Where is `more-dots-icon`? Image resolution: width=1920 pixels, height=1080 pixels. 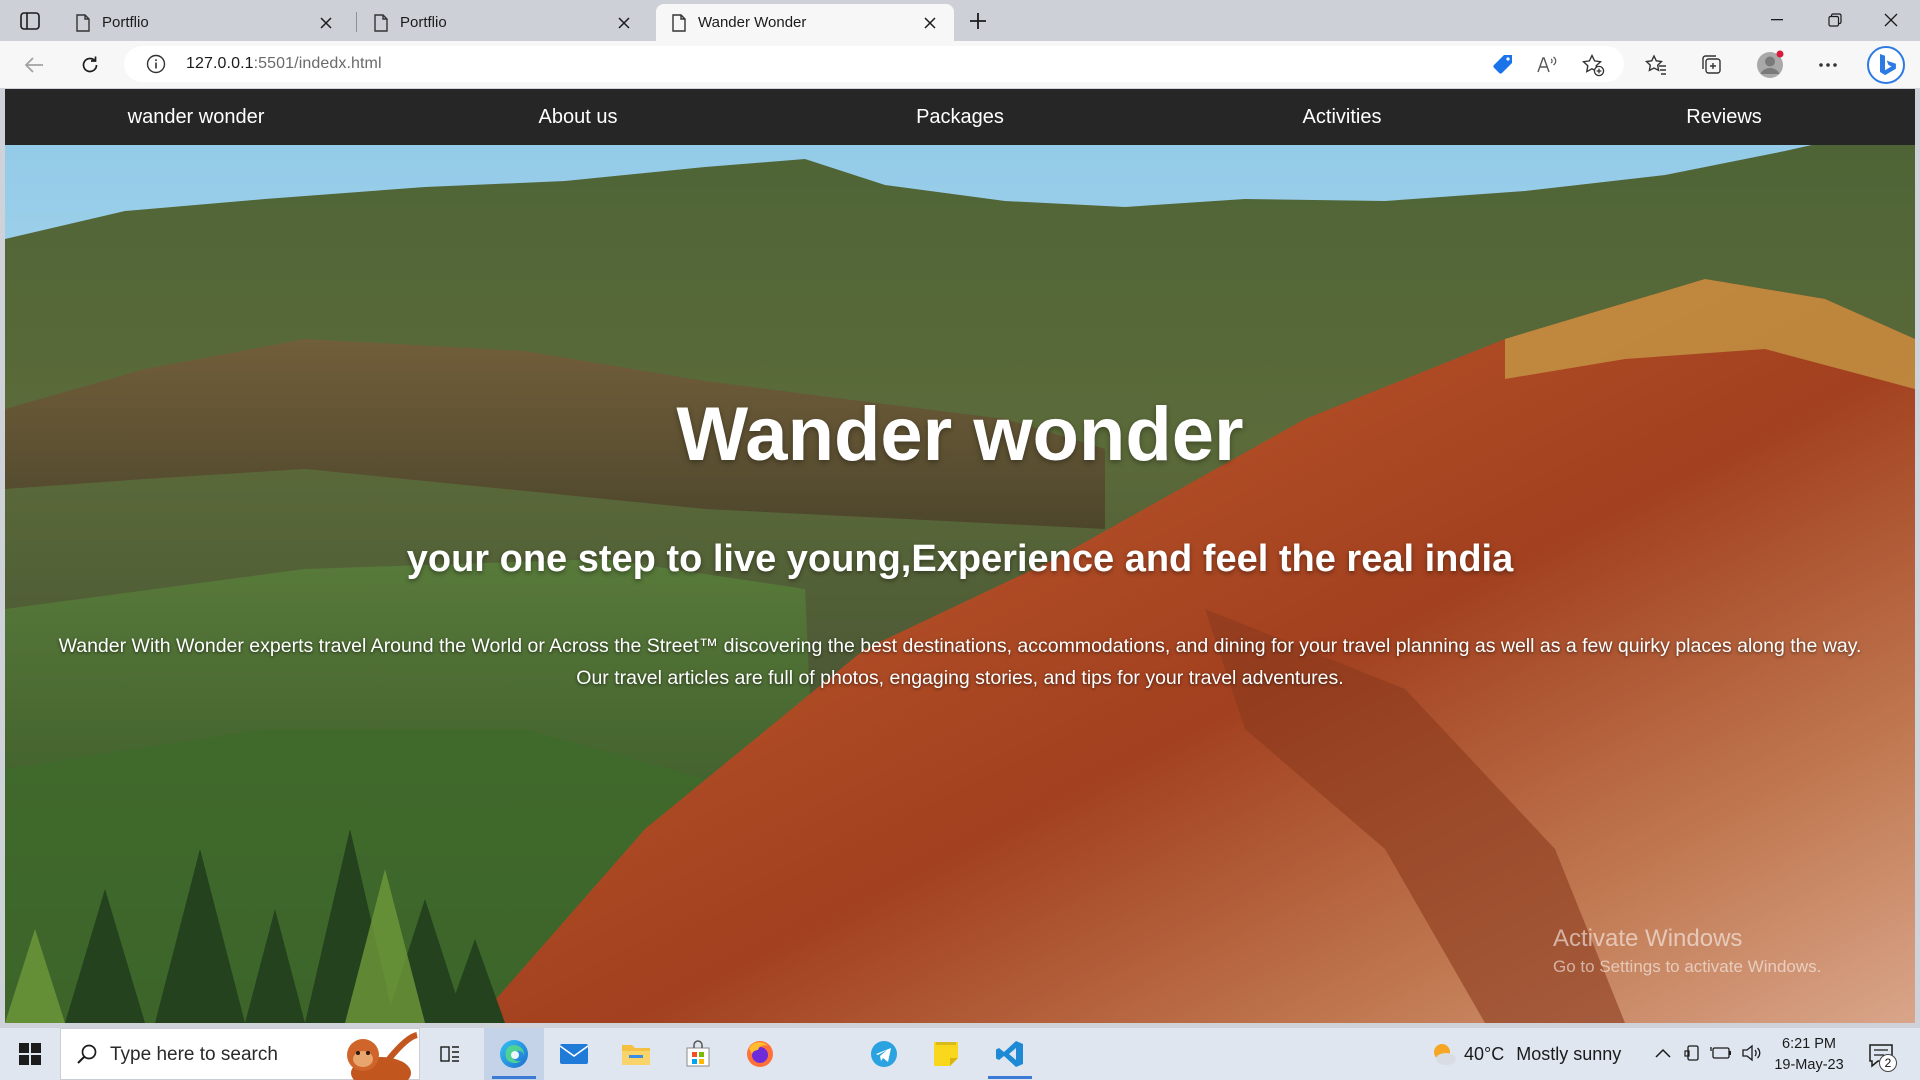 more-dots-icon is located at coordinates (1828, 65).